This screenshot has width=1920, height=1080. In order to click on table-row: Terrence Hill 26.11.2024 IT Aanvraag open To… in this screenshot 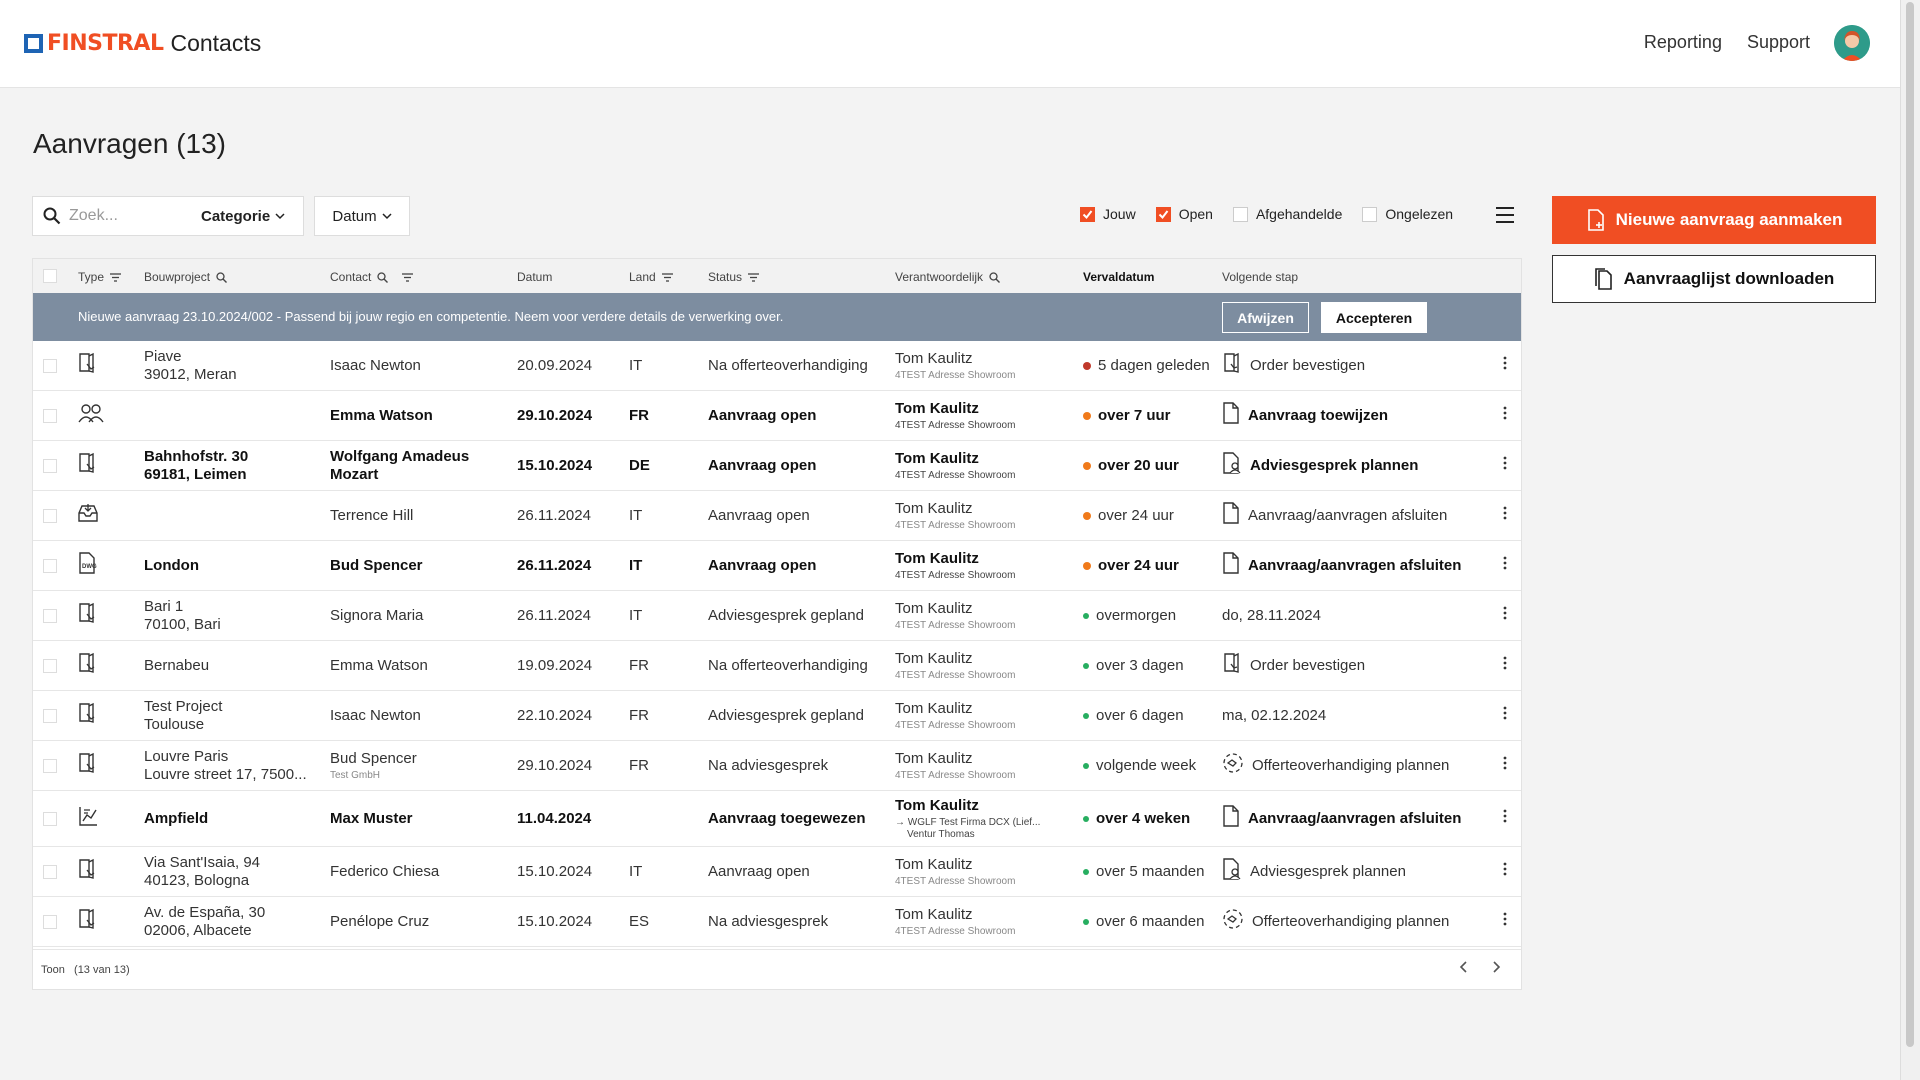, I will do `click(777, 516)`.